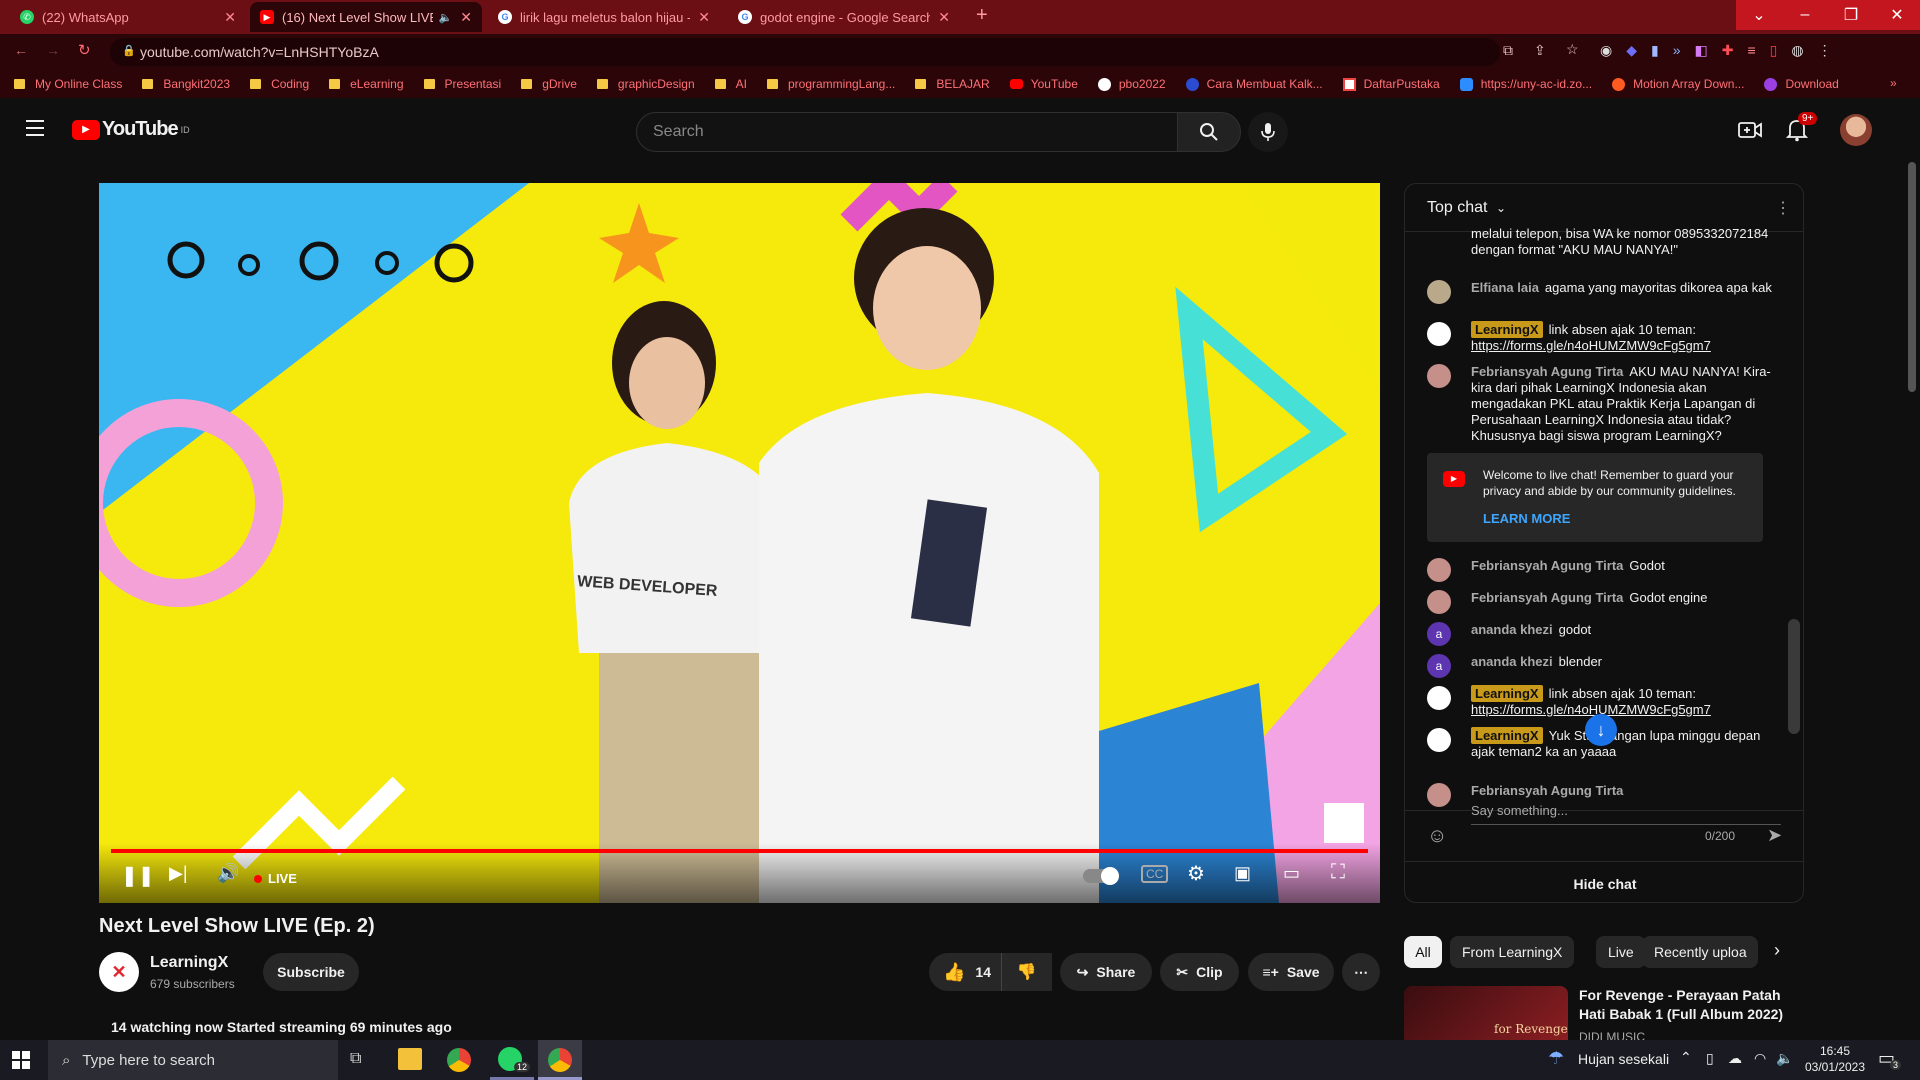  What do you see at coordinates (131, 129) in the screenshot?
I see `youtube-logo: ▶ YouTube ID` at bounding box center [131, 129].